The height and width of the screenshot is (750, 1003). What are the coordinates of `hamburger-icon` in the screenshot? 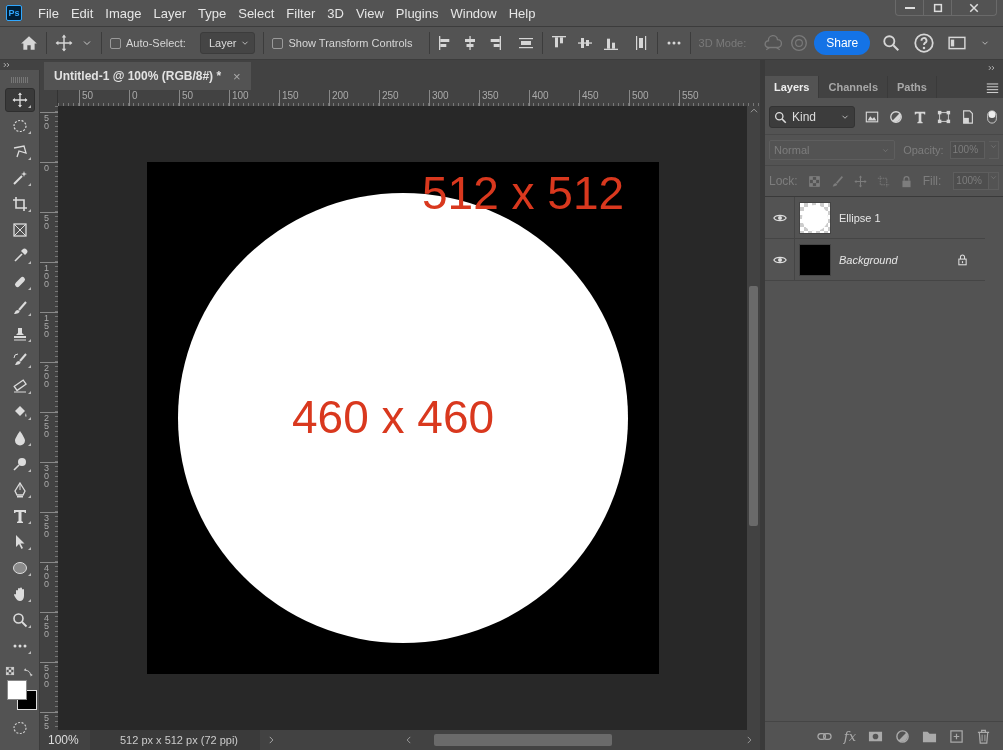 It's located at (992, 87).